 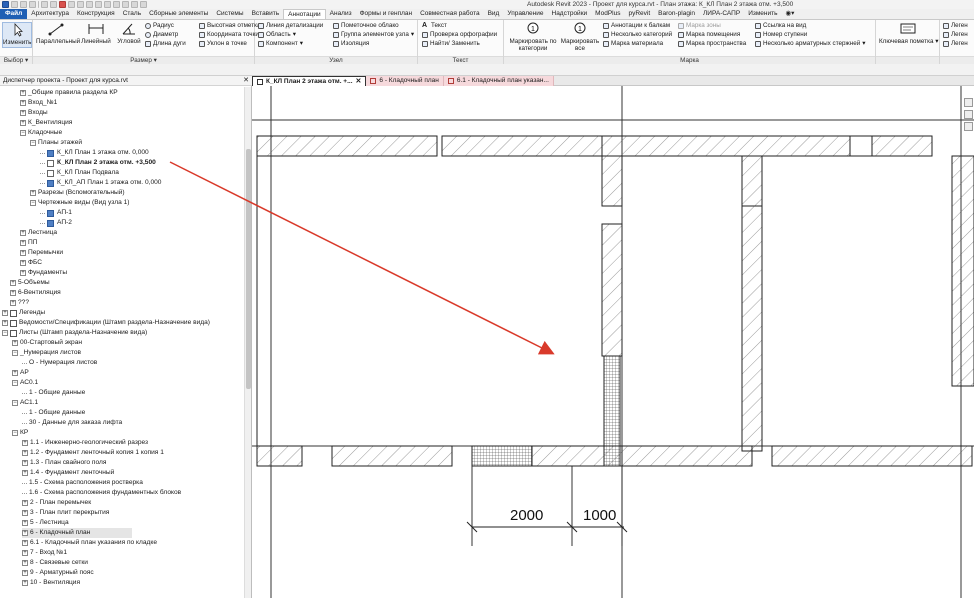 I want to click on arc-length-button: Длина дуги, so click(x=165, y=44).